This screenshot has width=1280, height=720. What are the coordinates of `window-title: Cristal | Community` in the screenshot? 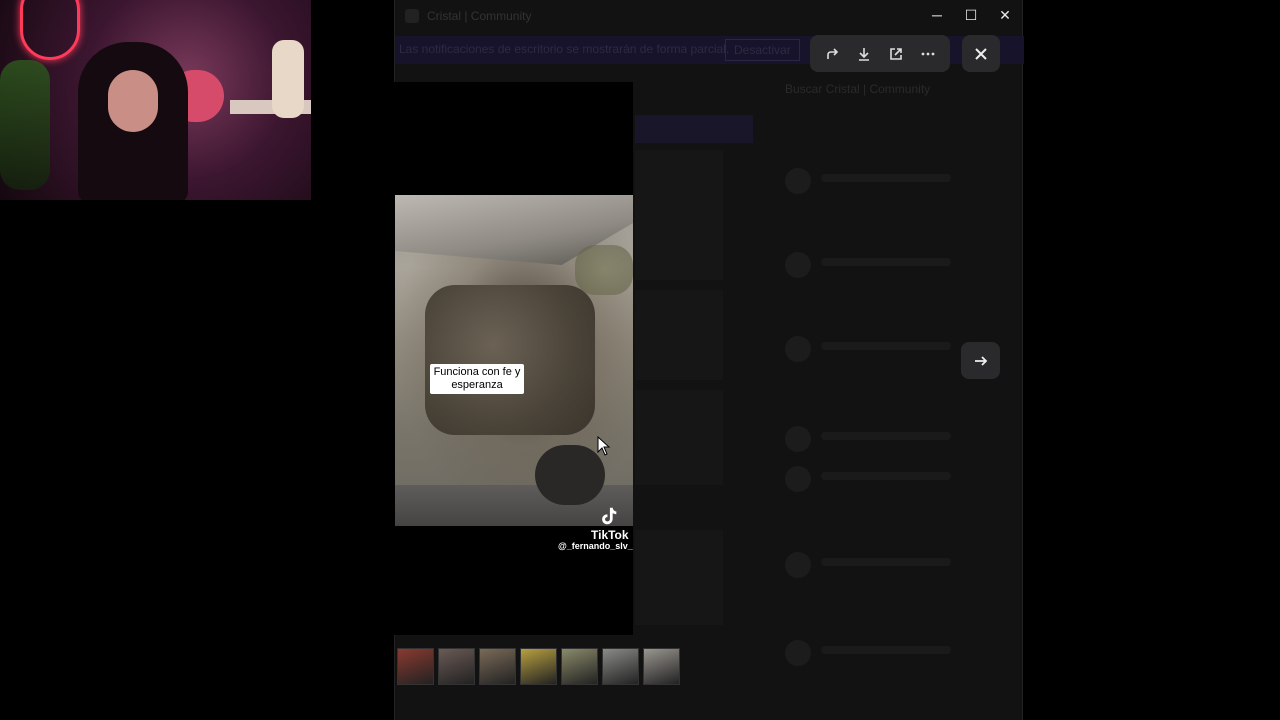 It's located at (479, 16).